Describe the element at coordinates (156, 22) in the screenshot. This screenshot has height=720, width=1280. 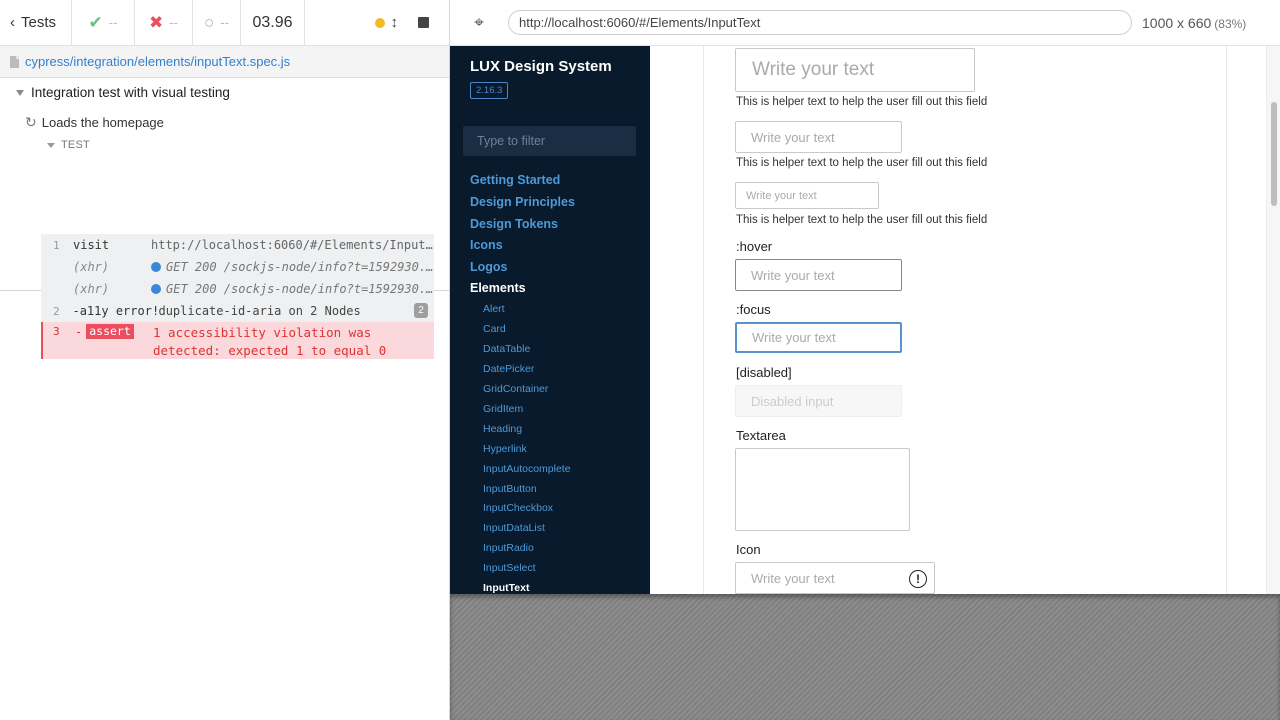
I see `x-icon: ✖` at that location.